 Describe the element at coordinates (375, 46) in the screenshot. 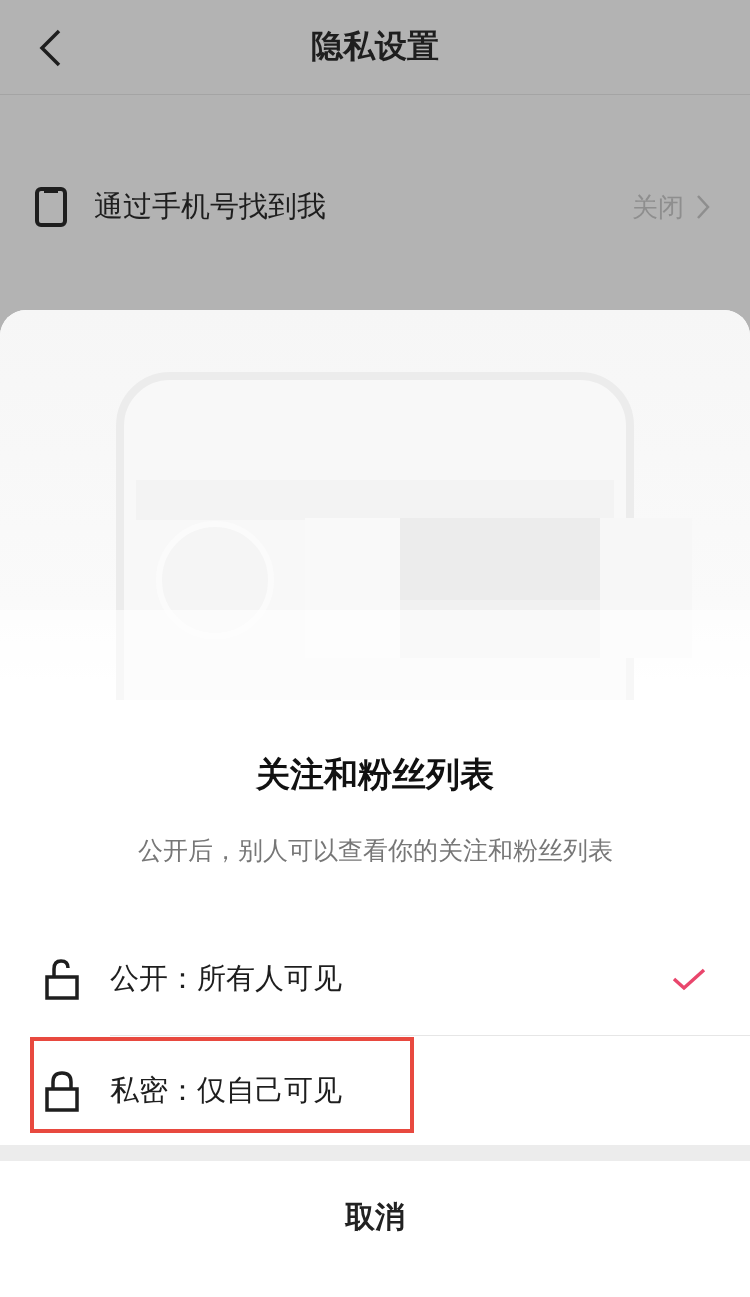

I see `page-title: 隐私设置` at that location.